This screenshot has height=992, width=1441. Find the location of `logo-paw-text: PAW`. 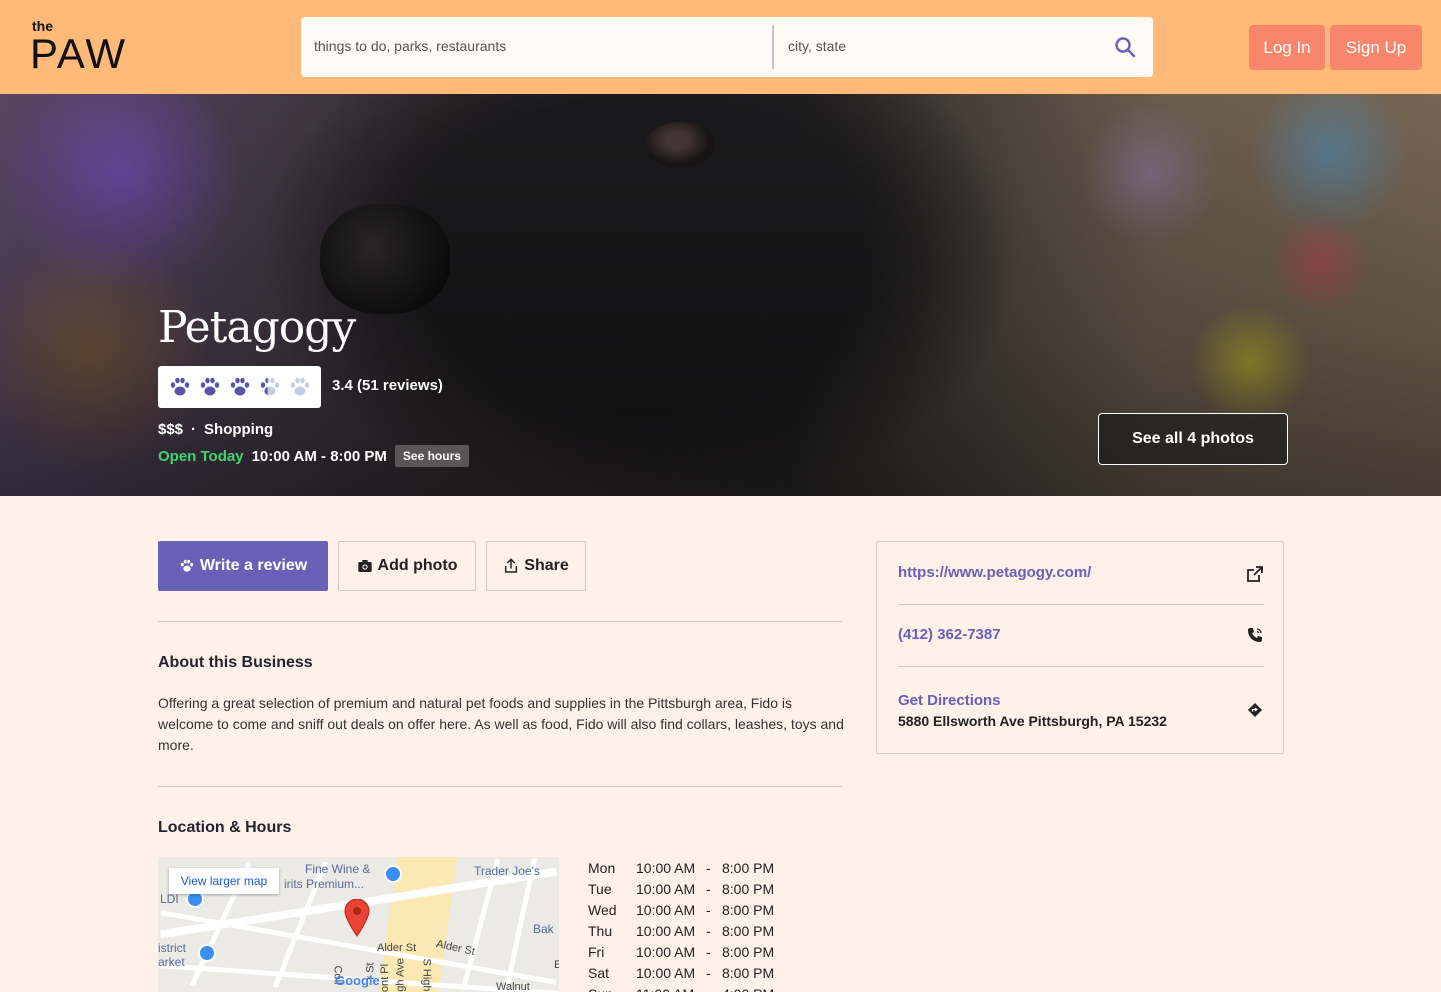

logo-paw-text: PAW is located at coordinates (78, 53).